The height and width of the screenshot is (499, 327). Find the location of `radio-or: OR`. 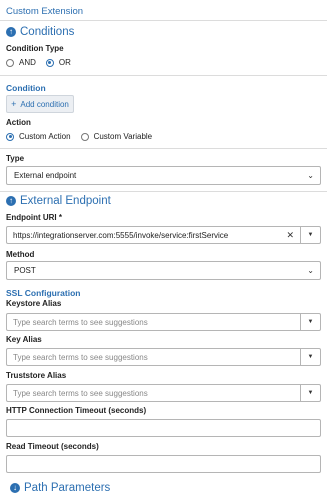

radio-or: OR is located at coordinates (58, 62).